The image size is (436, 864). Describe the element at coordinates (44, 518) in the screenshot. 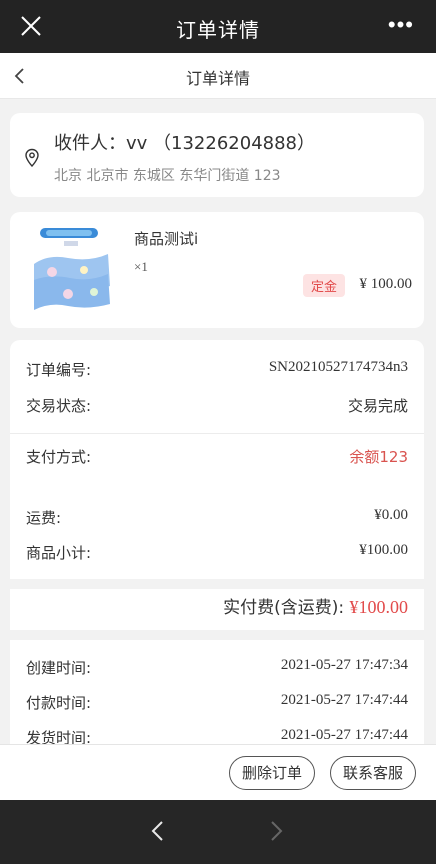

I see `freight-label: 运费:` at that location.